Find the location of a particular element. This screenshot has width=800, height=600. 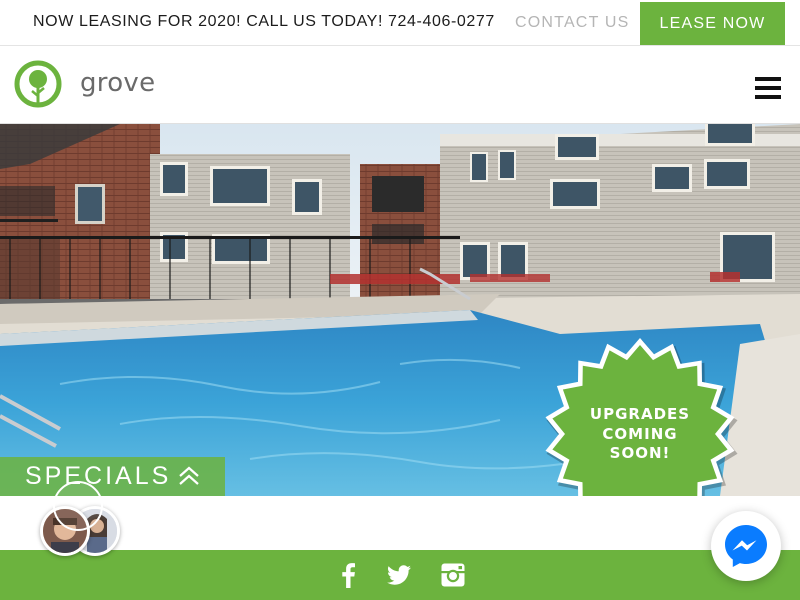

badge-line: UPGRADES is located at coordinates (640, 414).